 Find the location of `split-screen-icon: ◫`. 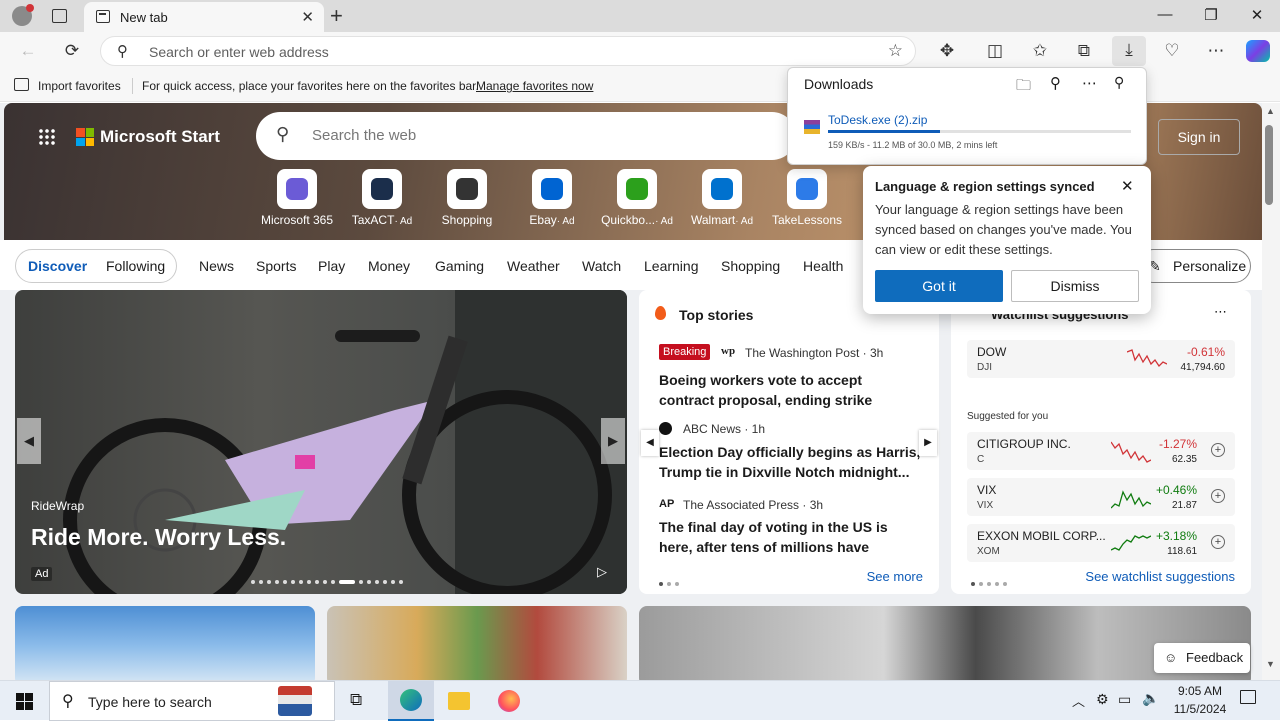

split-screen-icon: ◫ is located at coordinates (995, 52).